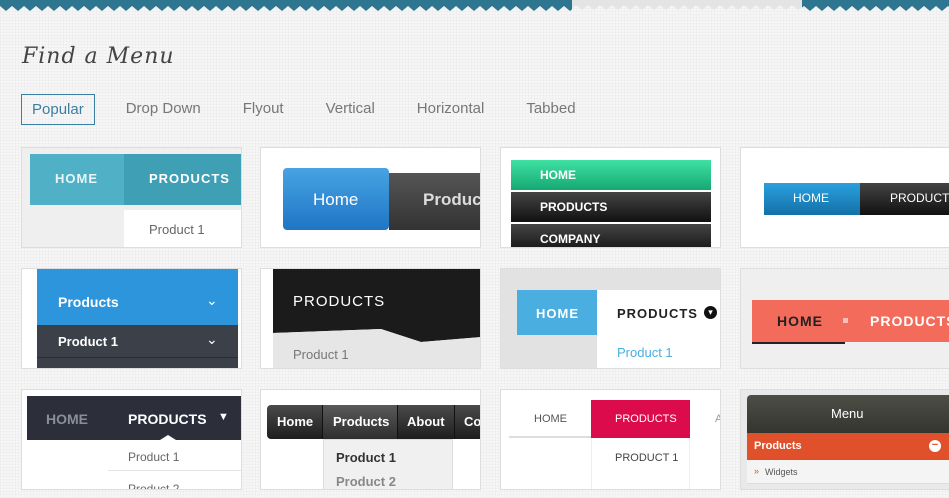 This screenshot has width=949, height=498. What do you see at coordinates (223, 417) in the screenshot?
I see `caret-down-icon: ▼` at bounding box center [223, 417].